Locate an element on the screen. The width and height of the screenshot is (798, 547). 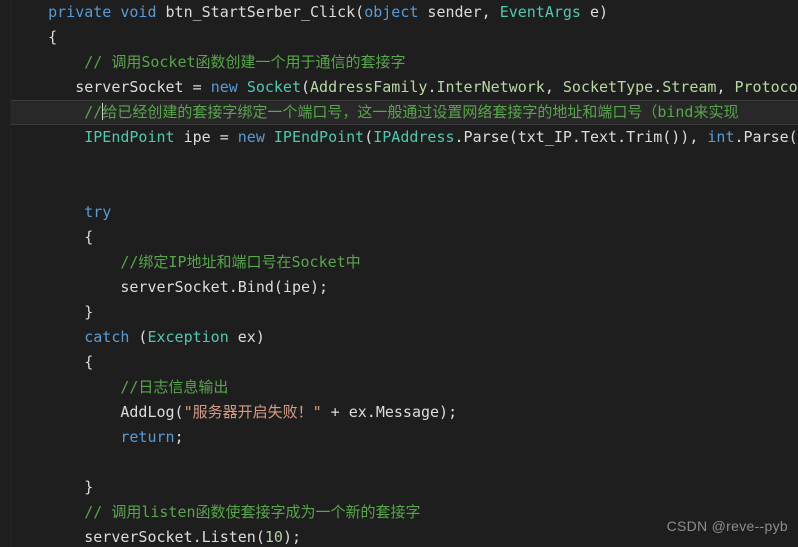
code-token-pln: = is located at coordinates (201, 87).